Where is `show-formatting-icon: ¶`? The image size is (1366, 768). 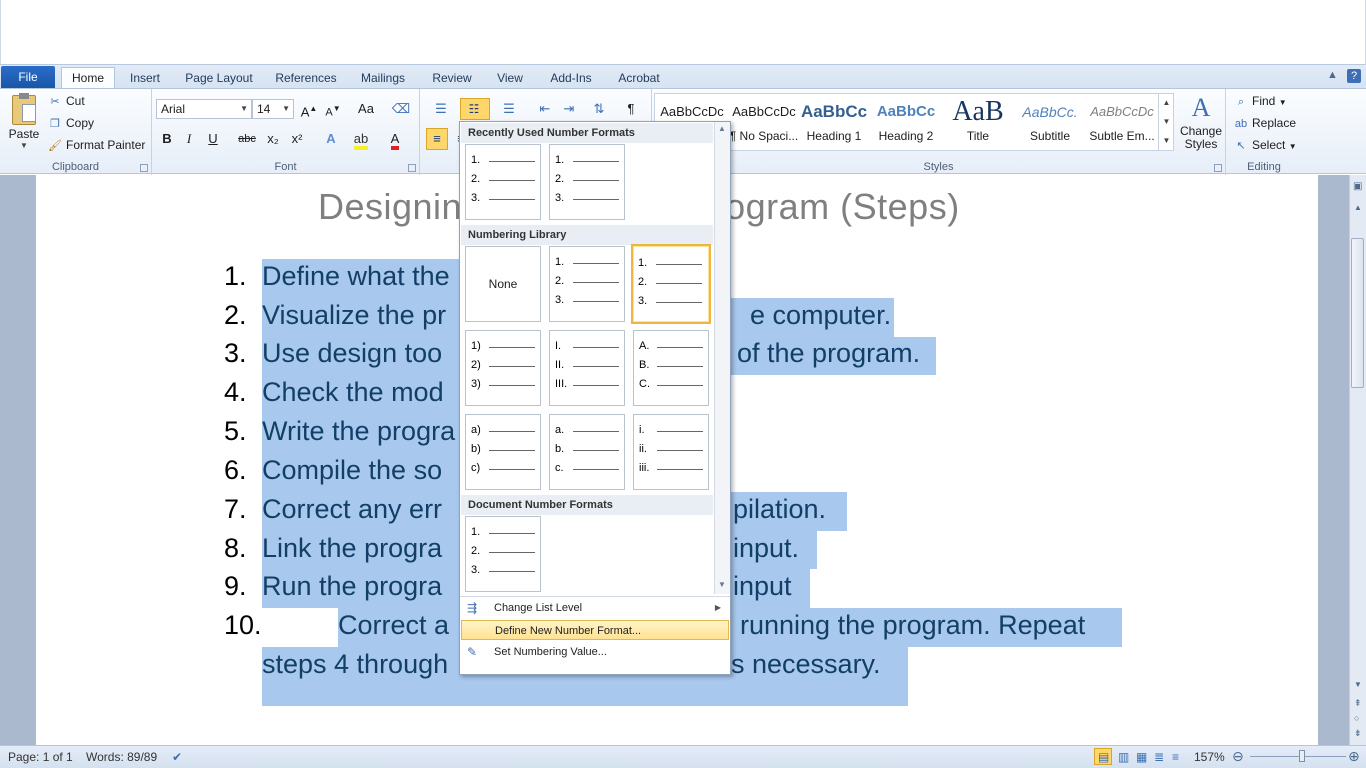
show-formatting-icon: ¶ is located at coordinates (631, 109).